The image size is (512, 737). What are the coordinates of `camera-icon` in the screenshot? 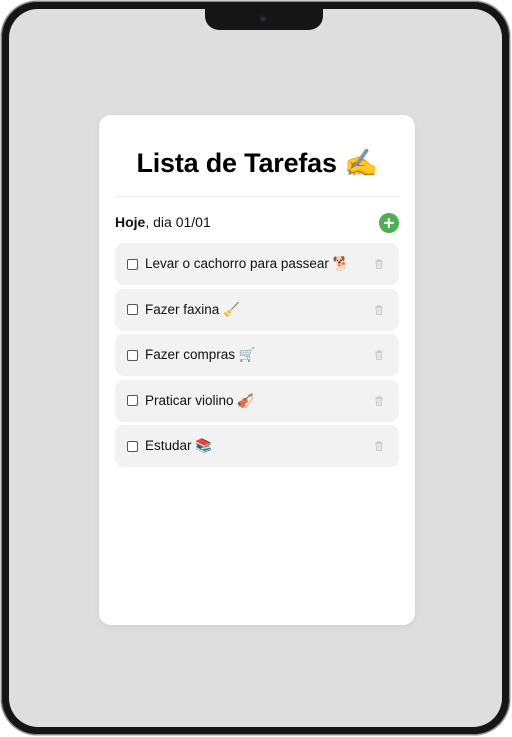 It's located at (263, 19).